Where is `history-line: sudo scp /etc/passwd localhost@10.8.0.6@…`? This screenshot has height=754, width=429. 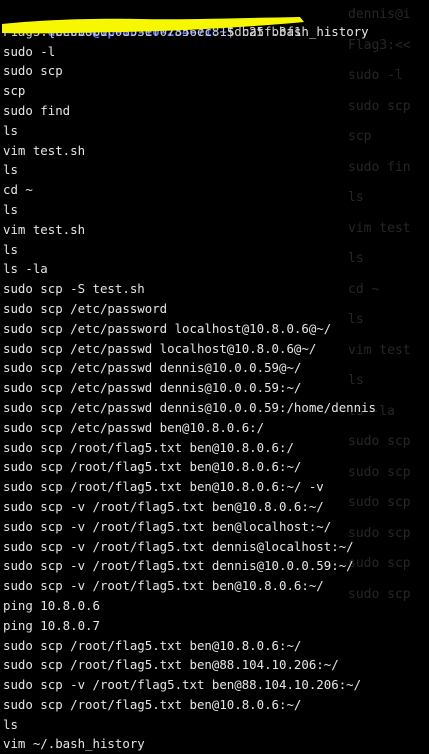
history-line: sudo scp /etc/passwd localhost@10.8.0.6@… is located at coordinates (160, 348).